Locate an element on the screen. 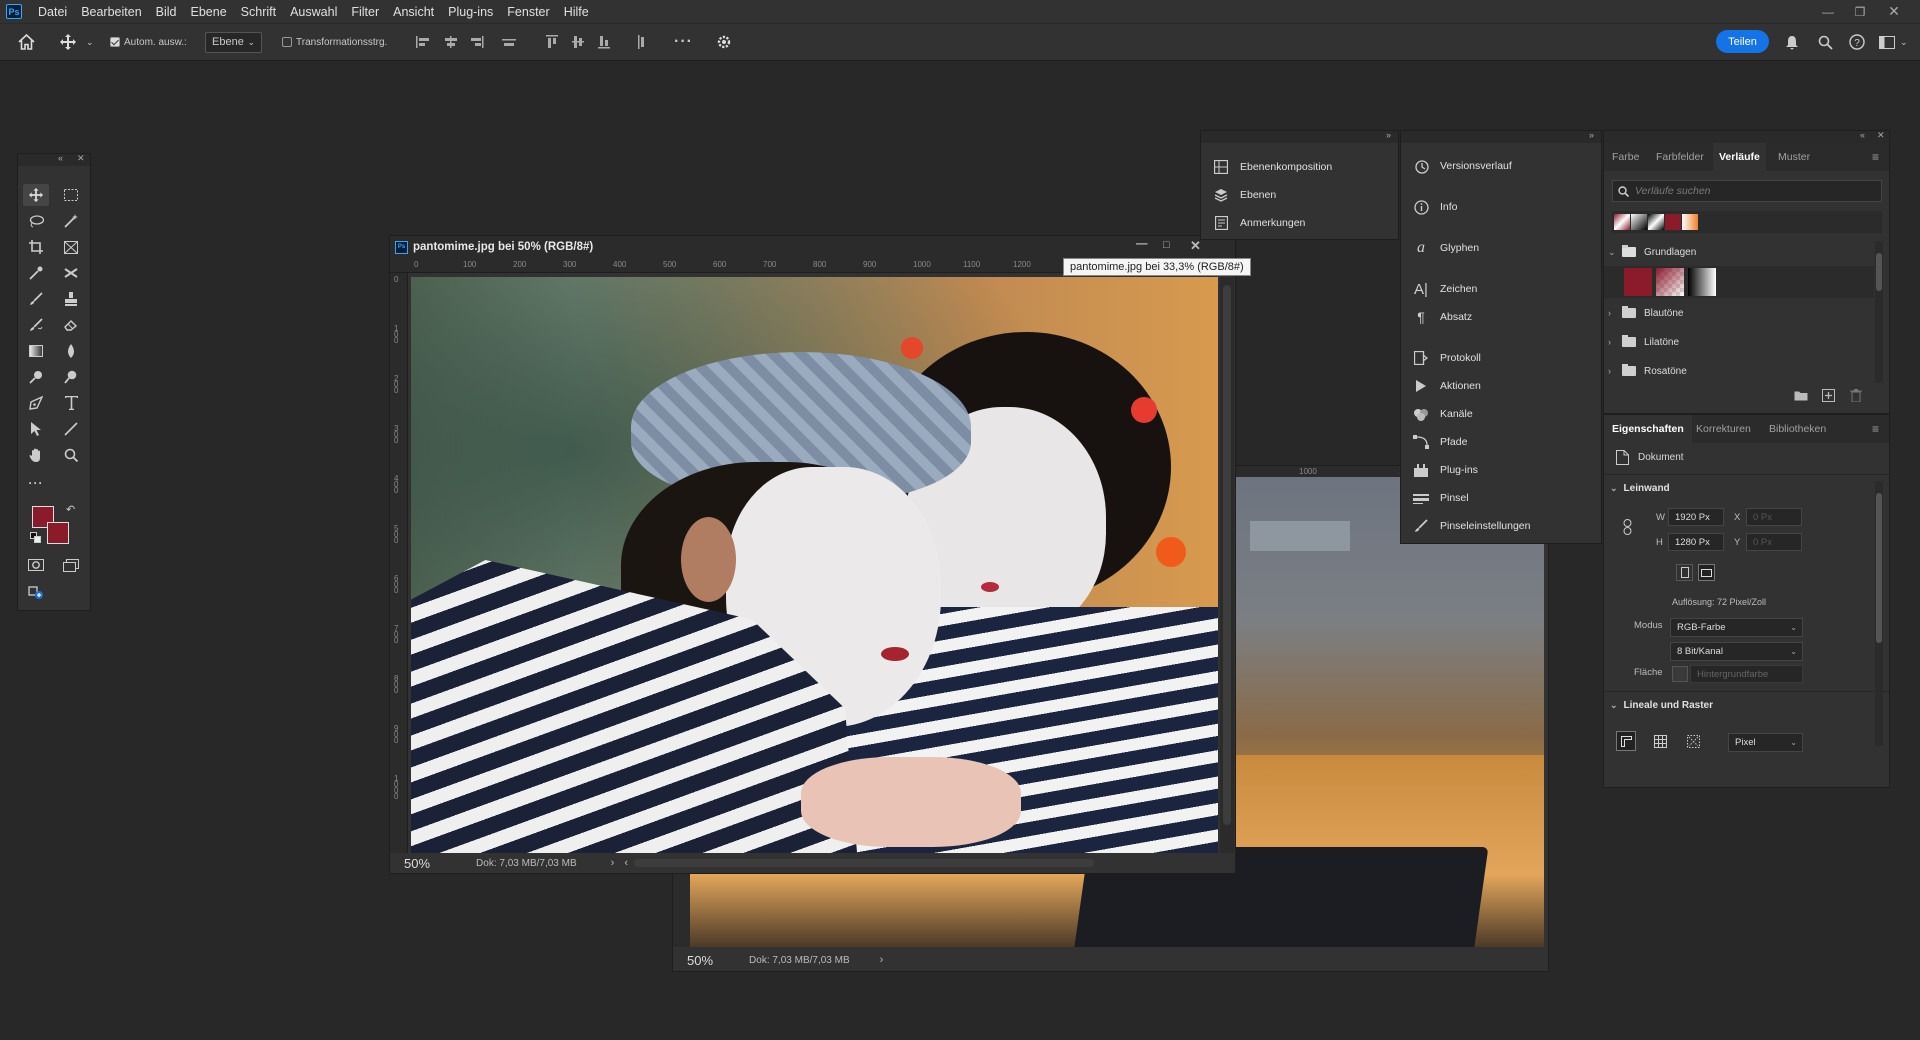 The width and height of the screenshot is (1920, 1040). panel-item-kanaele: Kanäle is located at coordinates (1437, 414).